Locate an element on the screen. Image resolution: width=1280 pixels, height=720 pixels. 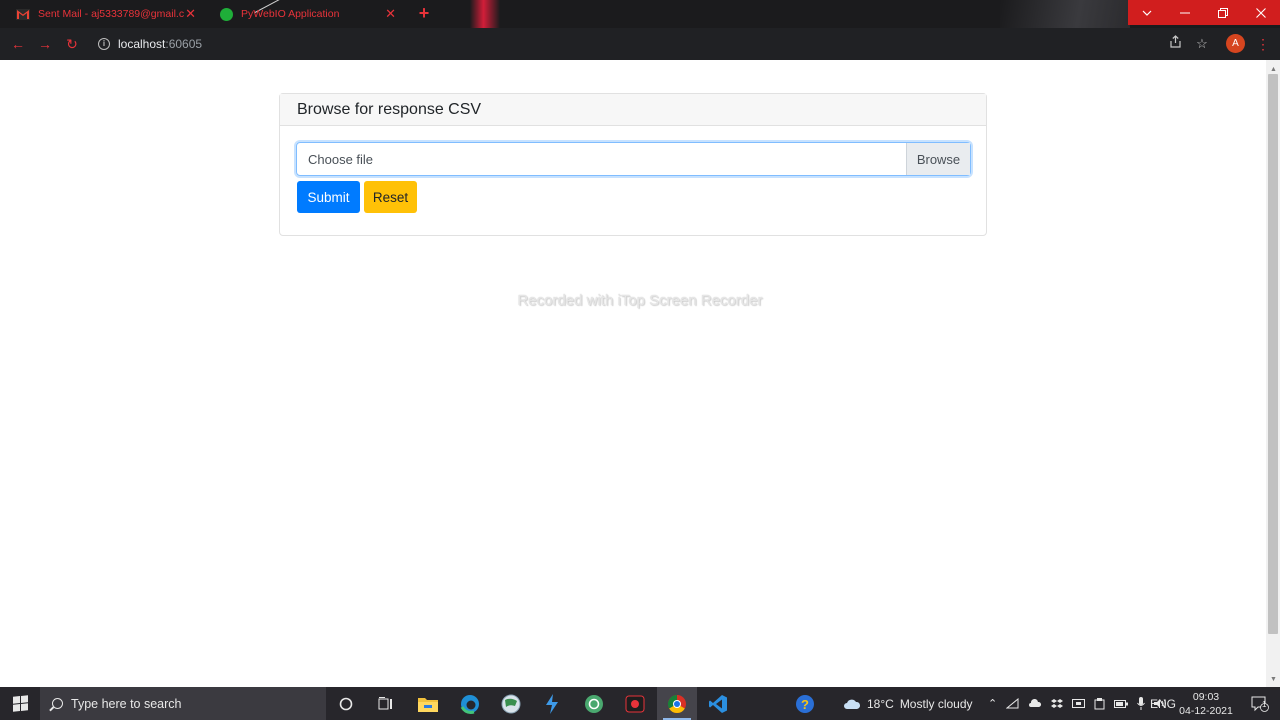
file-input-field: Choose file is located at coordinates (601, 159).